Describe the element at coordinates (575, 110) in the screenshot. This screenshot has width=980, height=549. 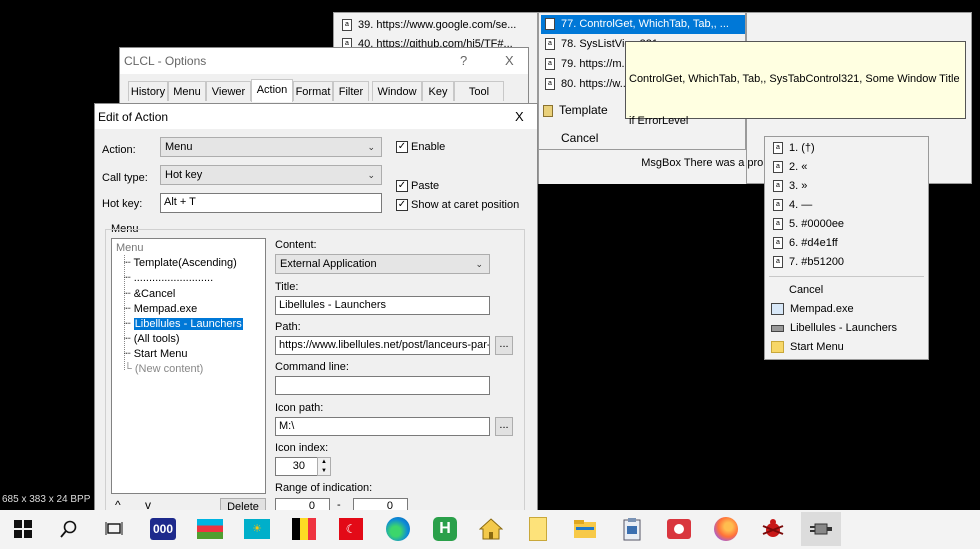
I see `template-item: Template` at that location.